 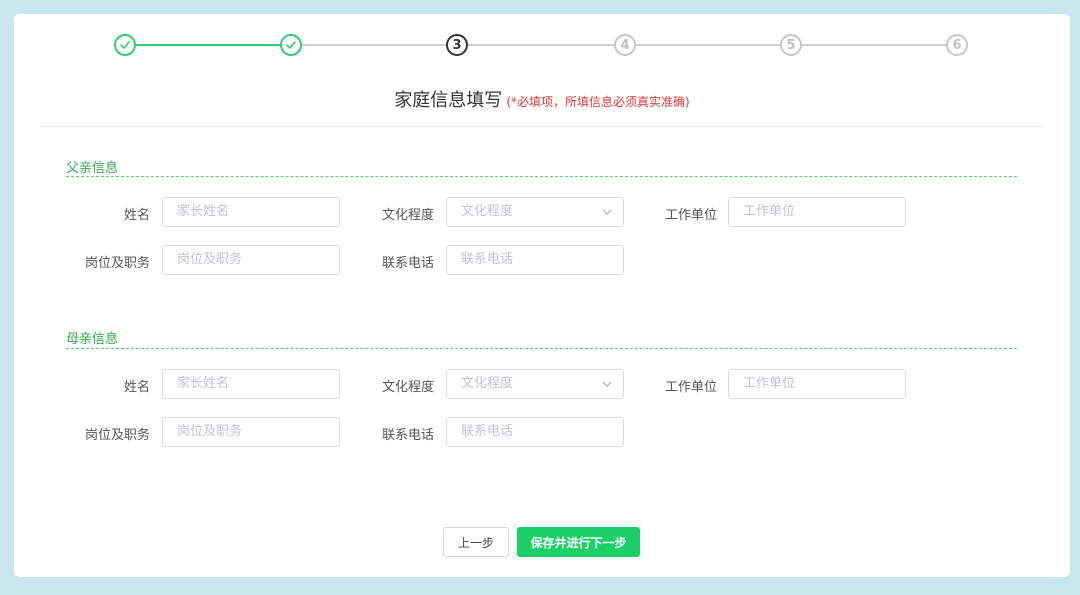 I want to click on father-education-value: 文化程度, so click(x=487, y=211).